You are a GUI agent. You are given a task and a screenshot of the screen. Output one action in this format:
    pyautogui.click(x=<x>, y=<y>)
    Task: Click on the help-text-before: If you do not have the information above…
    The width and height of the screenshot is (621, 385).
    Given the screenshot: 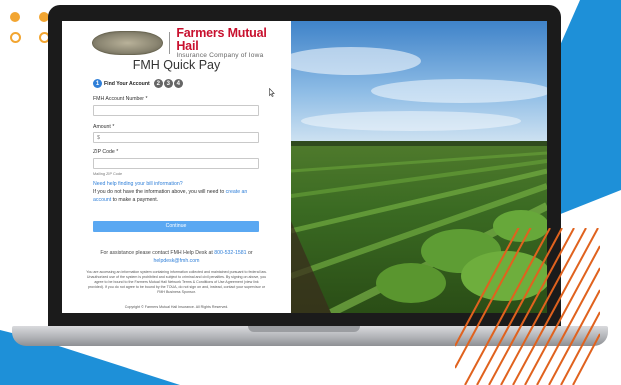 What is the action you would take?
    pyautogui.click(x=159, y=192)
    